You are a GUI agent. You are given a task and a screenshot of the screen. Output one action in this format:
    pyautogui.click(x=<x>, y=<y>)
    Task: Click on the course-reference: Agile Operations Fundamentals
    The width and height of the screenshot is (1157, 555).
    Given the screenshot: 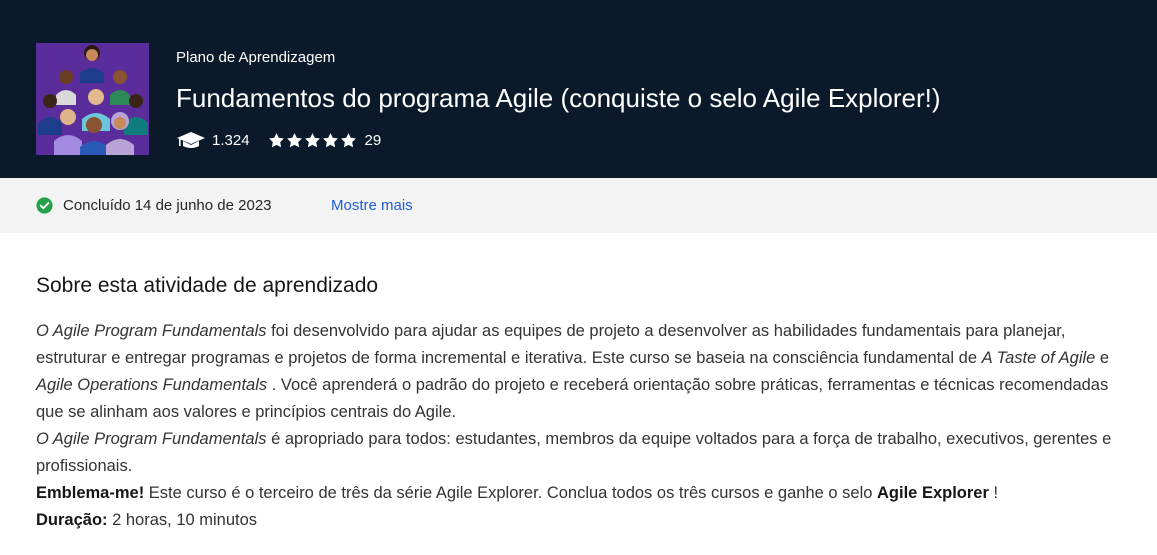 What is the action you would take?
    pyautogui.click(x=152, y=385)
    